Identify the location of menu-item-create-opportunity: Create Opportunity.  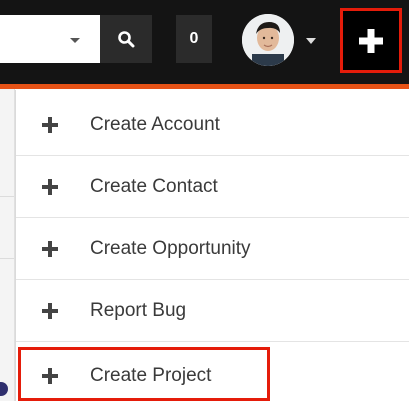
(212, 249).